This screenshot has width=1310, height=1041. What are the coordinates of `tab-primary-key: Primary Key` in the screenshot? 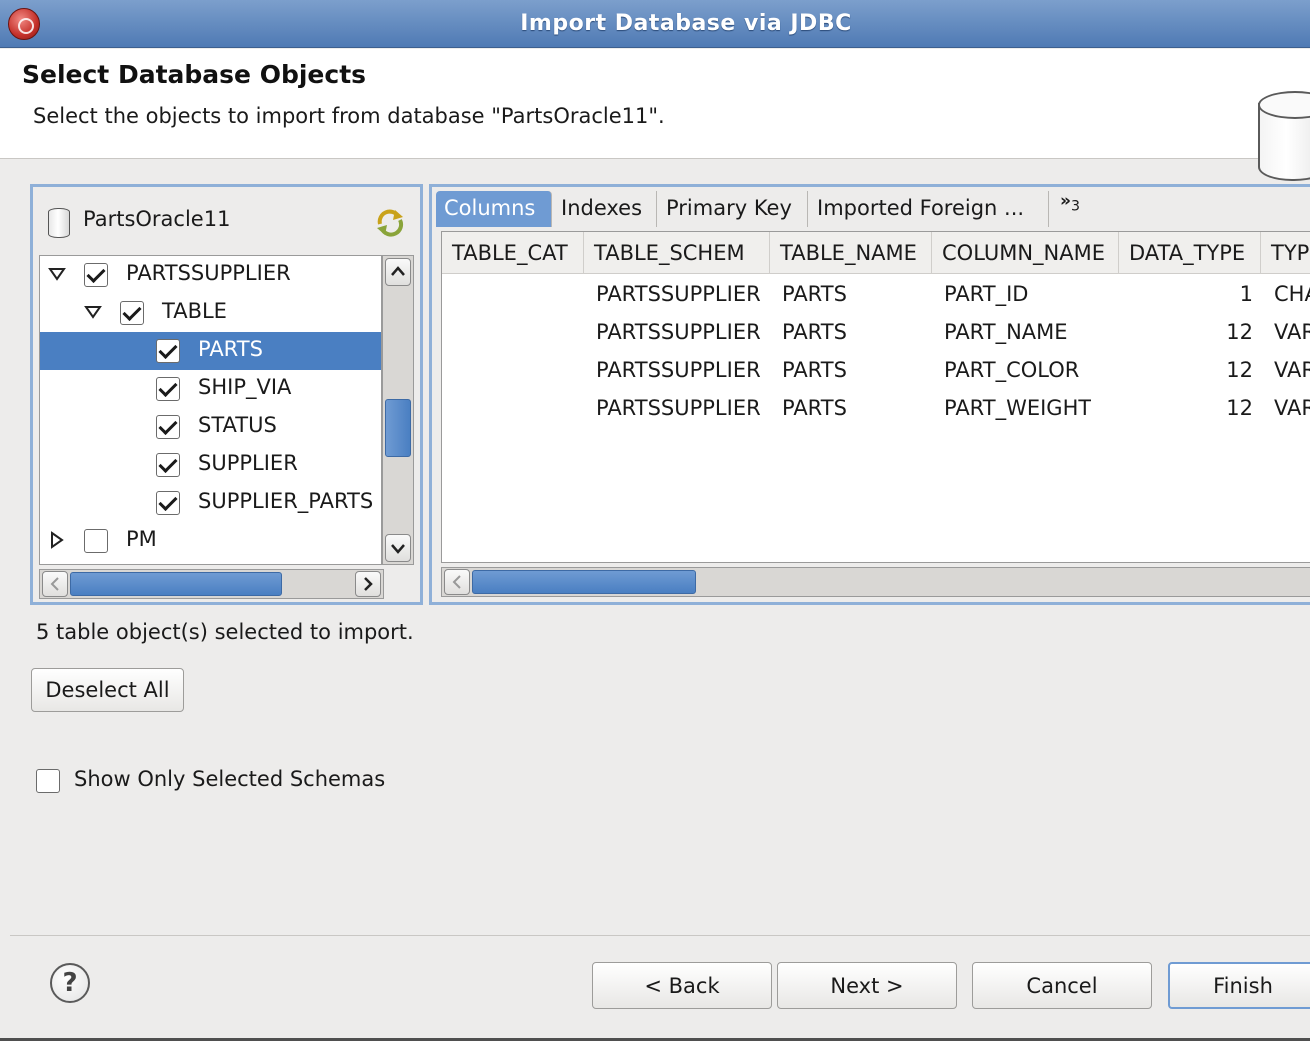 It's located at (733, 209).